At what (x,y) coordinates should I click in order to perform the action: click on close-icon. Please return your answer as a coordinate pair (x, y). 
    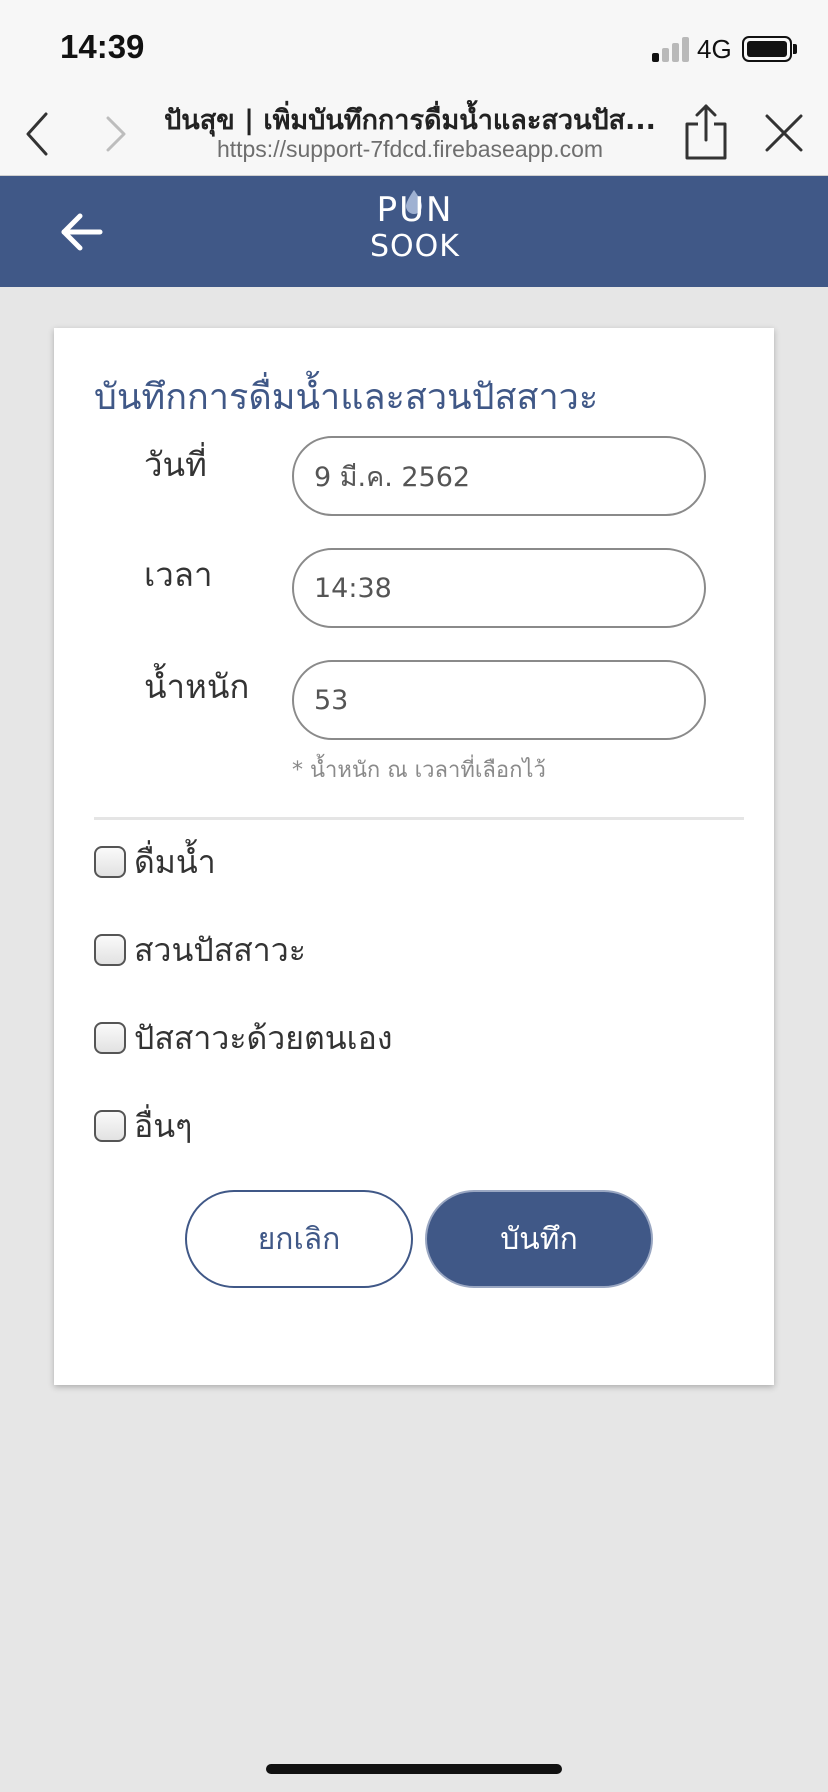
    Looking at the image, I should click on (784, 133).